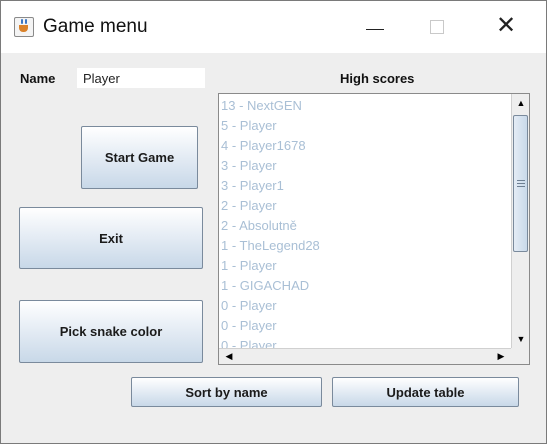 The image size is (547, 444). What do you see at coordinates (366, 266) in the screenshot?
I see `list-item: 1 - Player` at bounding box center [366, 266].